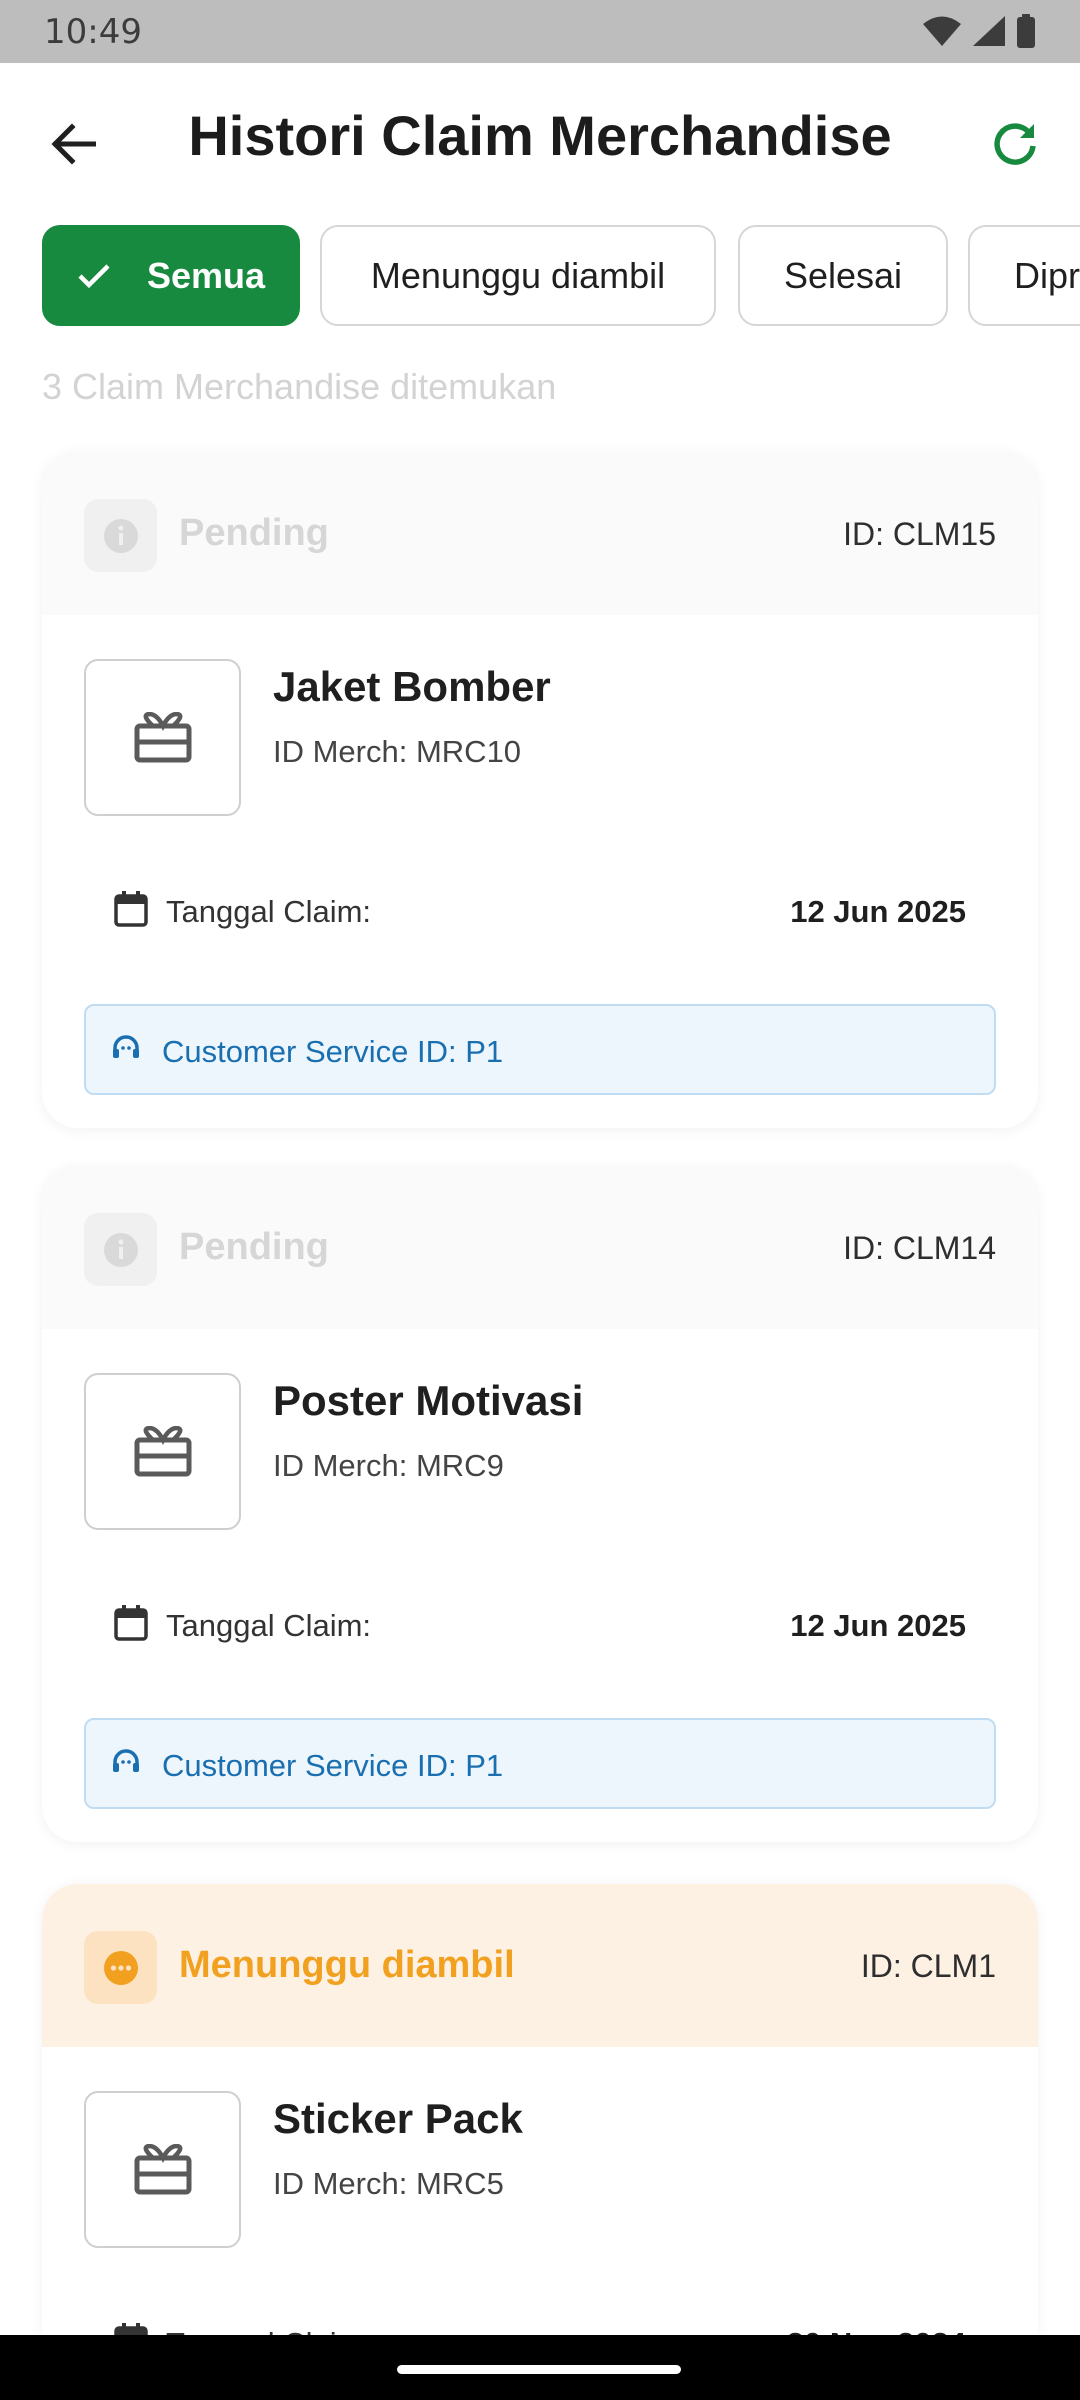 This screenshot has width=1080, height=2400. What do you see at coordinates (94, 276) in the screenshot?
I see `check-icon` at bounding box center [94, 276].